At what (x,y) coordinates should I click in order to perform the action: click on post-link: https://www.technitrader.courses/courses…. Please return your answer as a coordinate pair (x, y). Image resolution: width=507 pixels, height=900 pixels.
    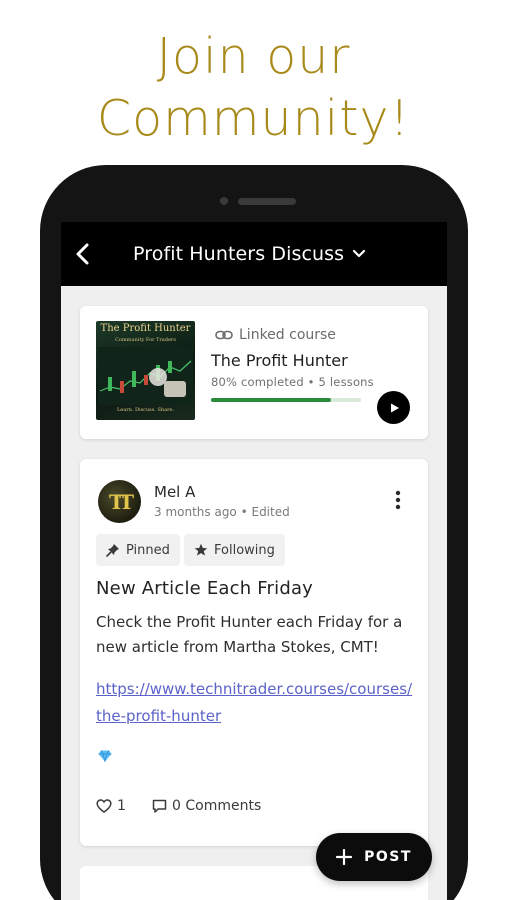
    Looking at the image, I should click on (256, 703).